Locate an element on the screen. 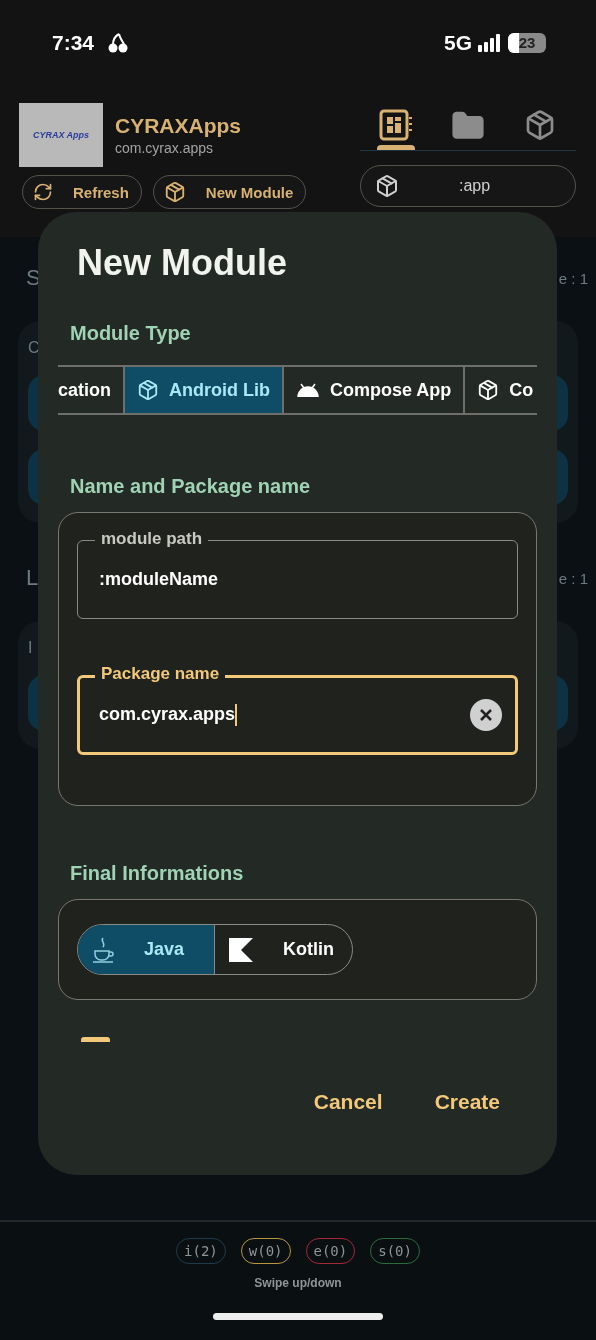 This screenshot has width=596, height=1340. cancel-button: Cancel is located at coordinates (348, 1102).